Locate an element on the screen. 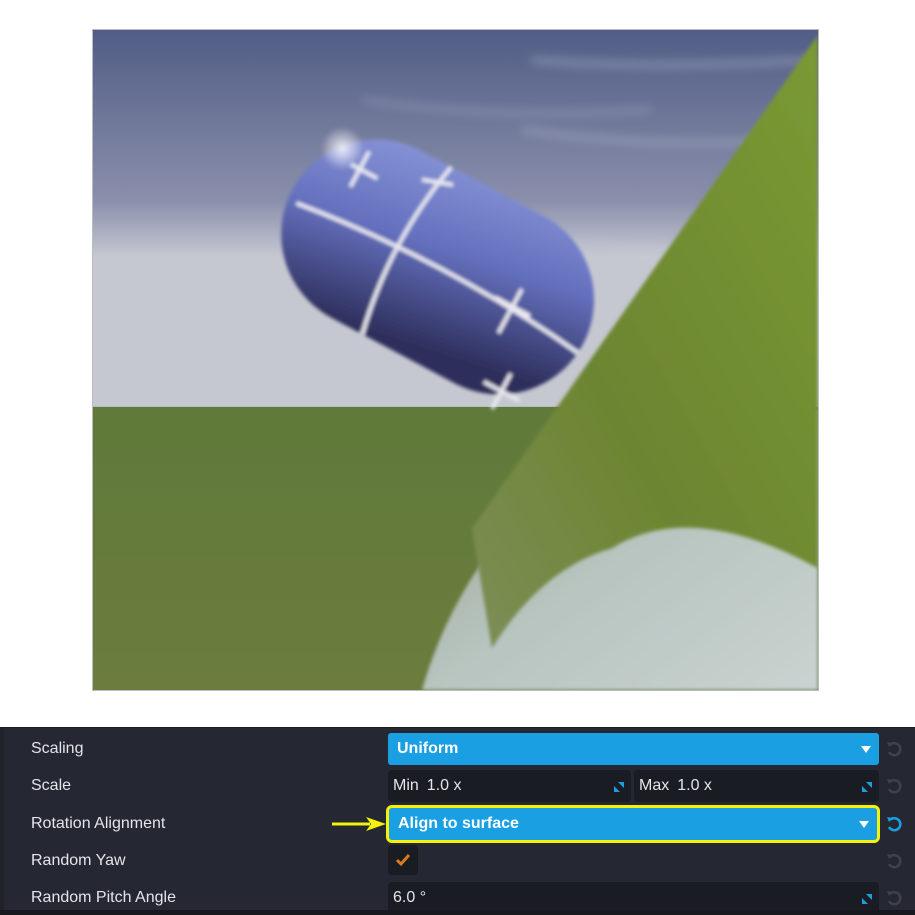 The height and width of the screenshot is (915, 915). scaling-dropdown: Uniform is located at coordinates (633, 749).